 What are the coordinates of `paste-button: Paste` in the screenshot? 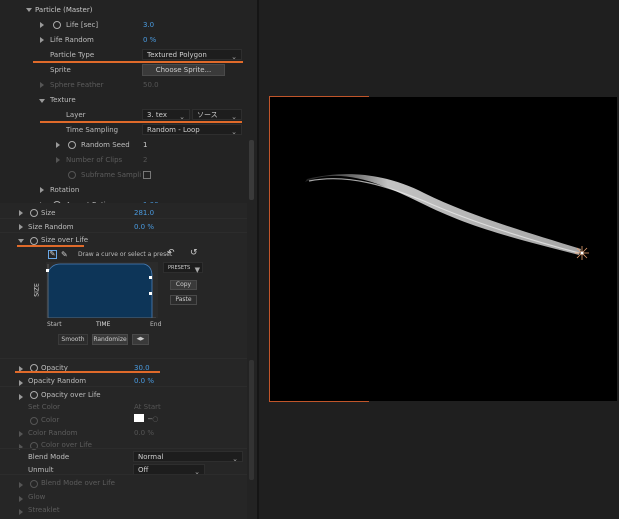 It's located at (183, 300).